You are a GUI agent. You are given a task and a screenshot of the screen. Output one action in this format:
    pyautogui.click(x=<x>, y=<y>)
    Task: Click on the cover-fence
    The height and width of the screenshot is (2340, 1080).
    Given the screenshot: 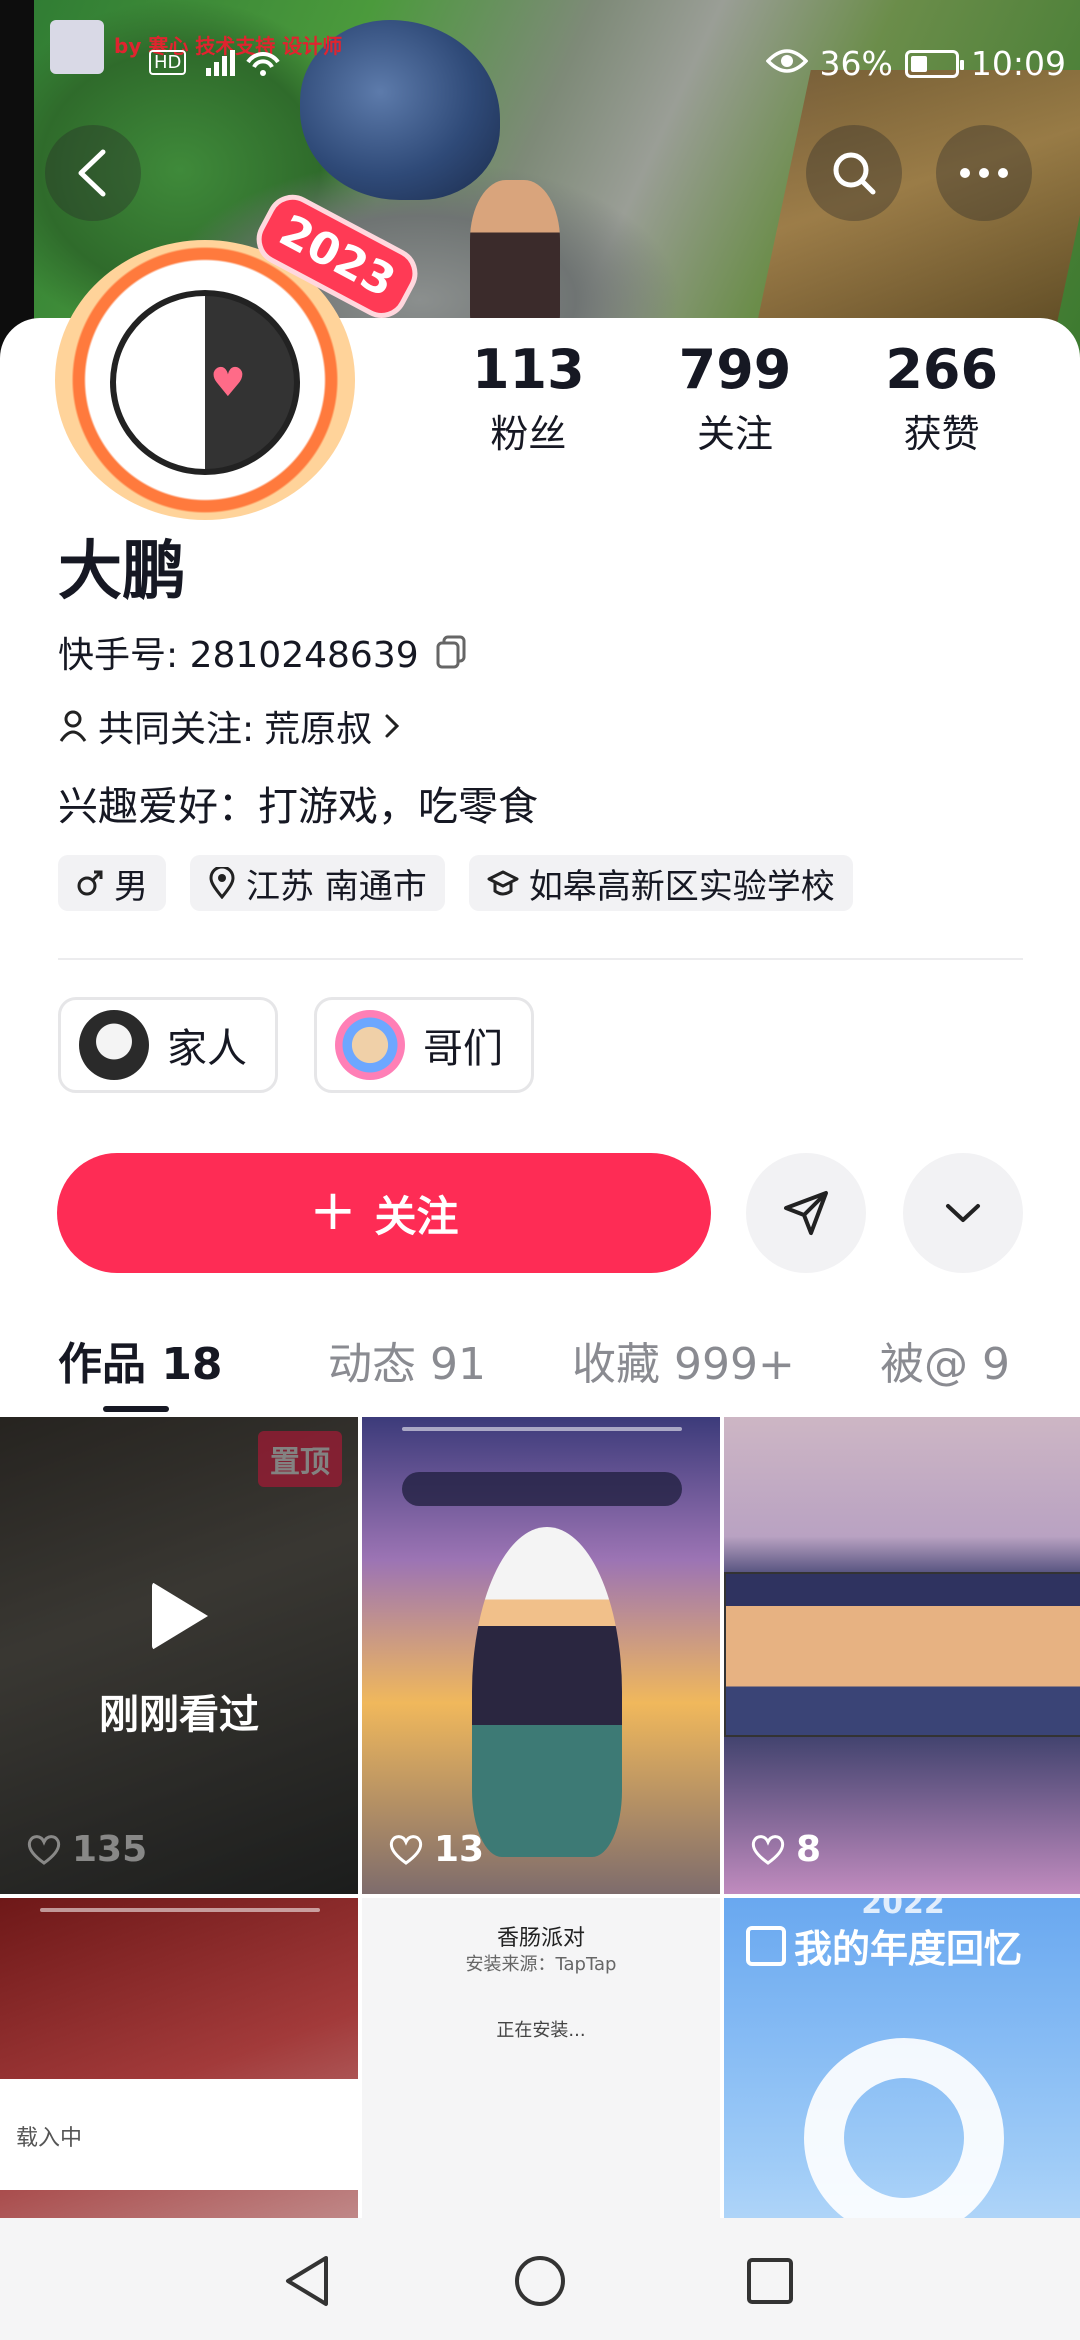 What is the action you would take?
    pyautogui.click(x=914, y=215)
    